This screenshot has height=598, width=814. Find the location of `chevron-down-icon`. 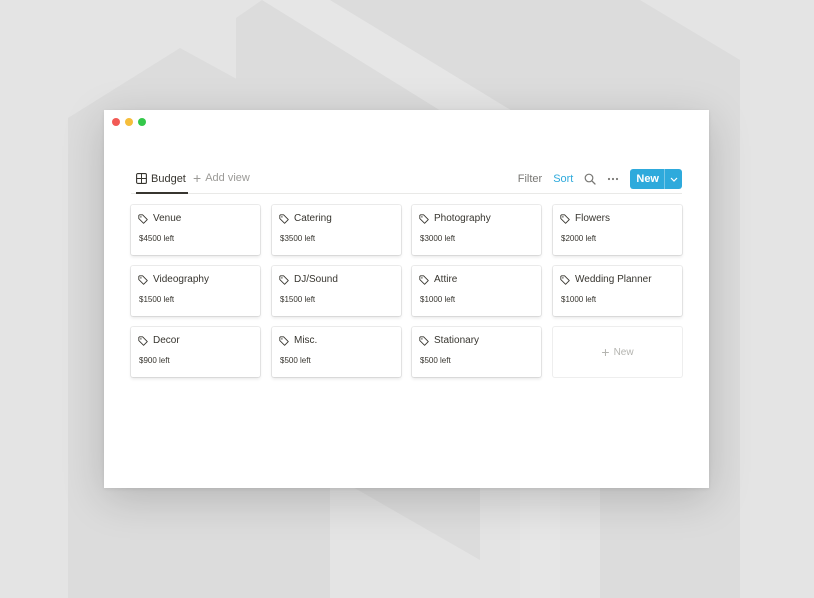

chevron-down-icon is located at coordinates (673, 179).